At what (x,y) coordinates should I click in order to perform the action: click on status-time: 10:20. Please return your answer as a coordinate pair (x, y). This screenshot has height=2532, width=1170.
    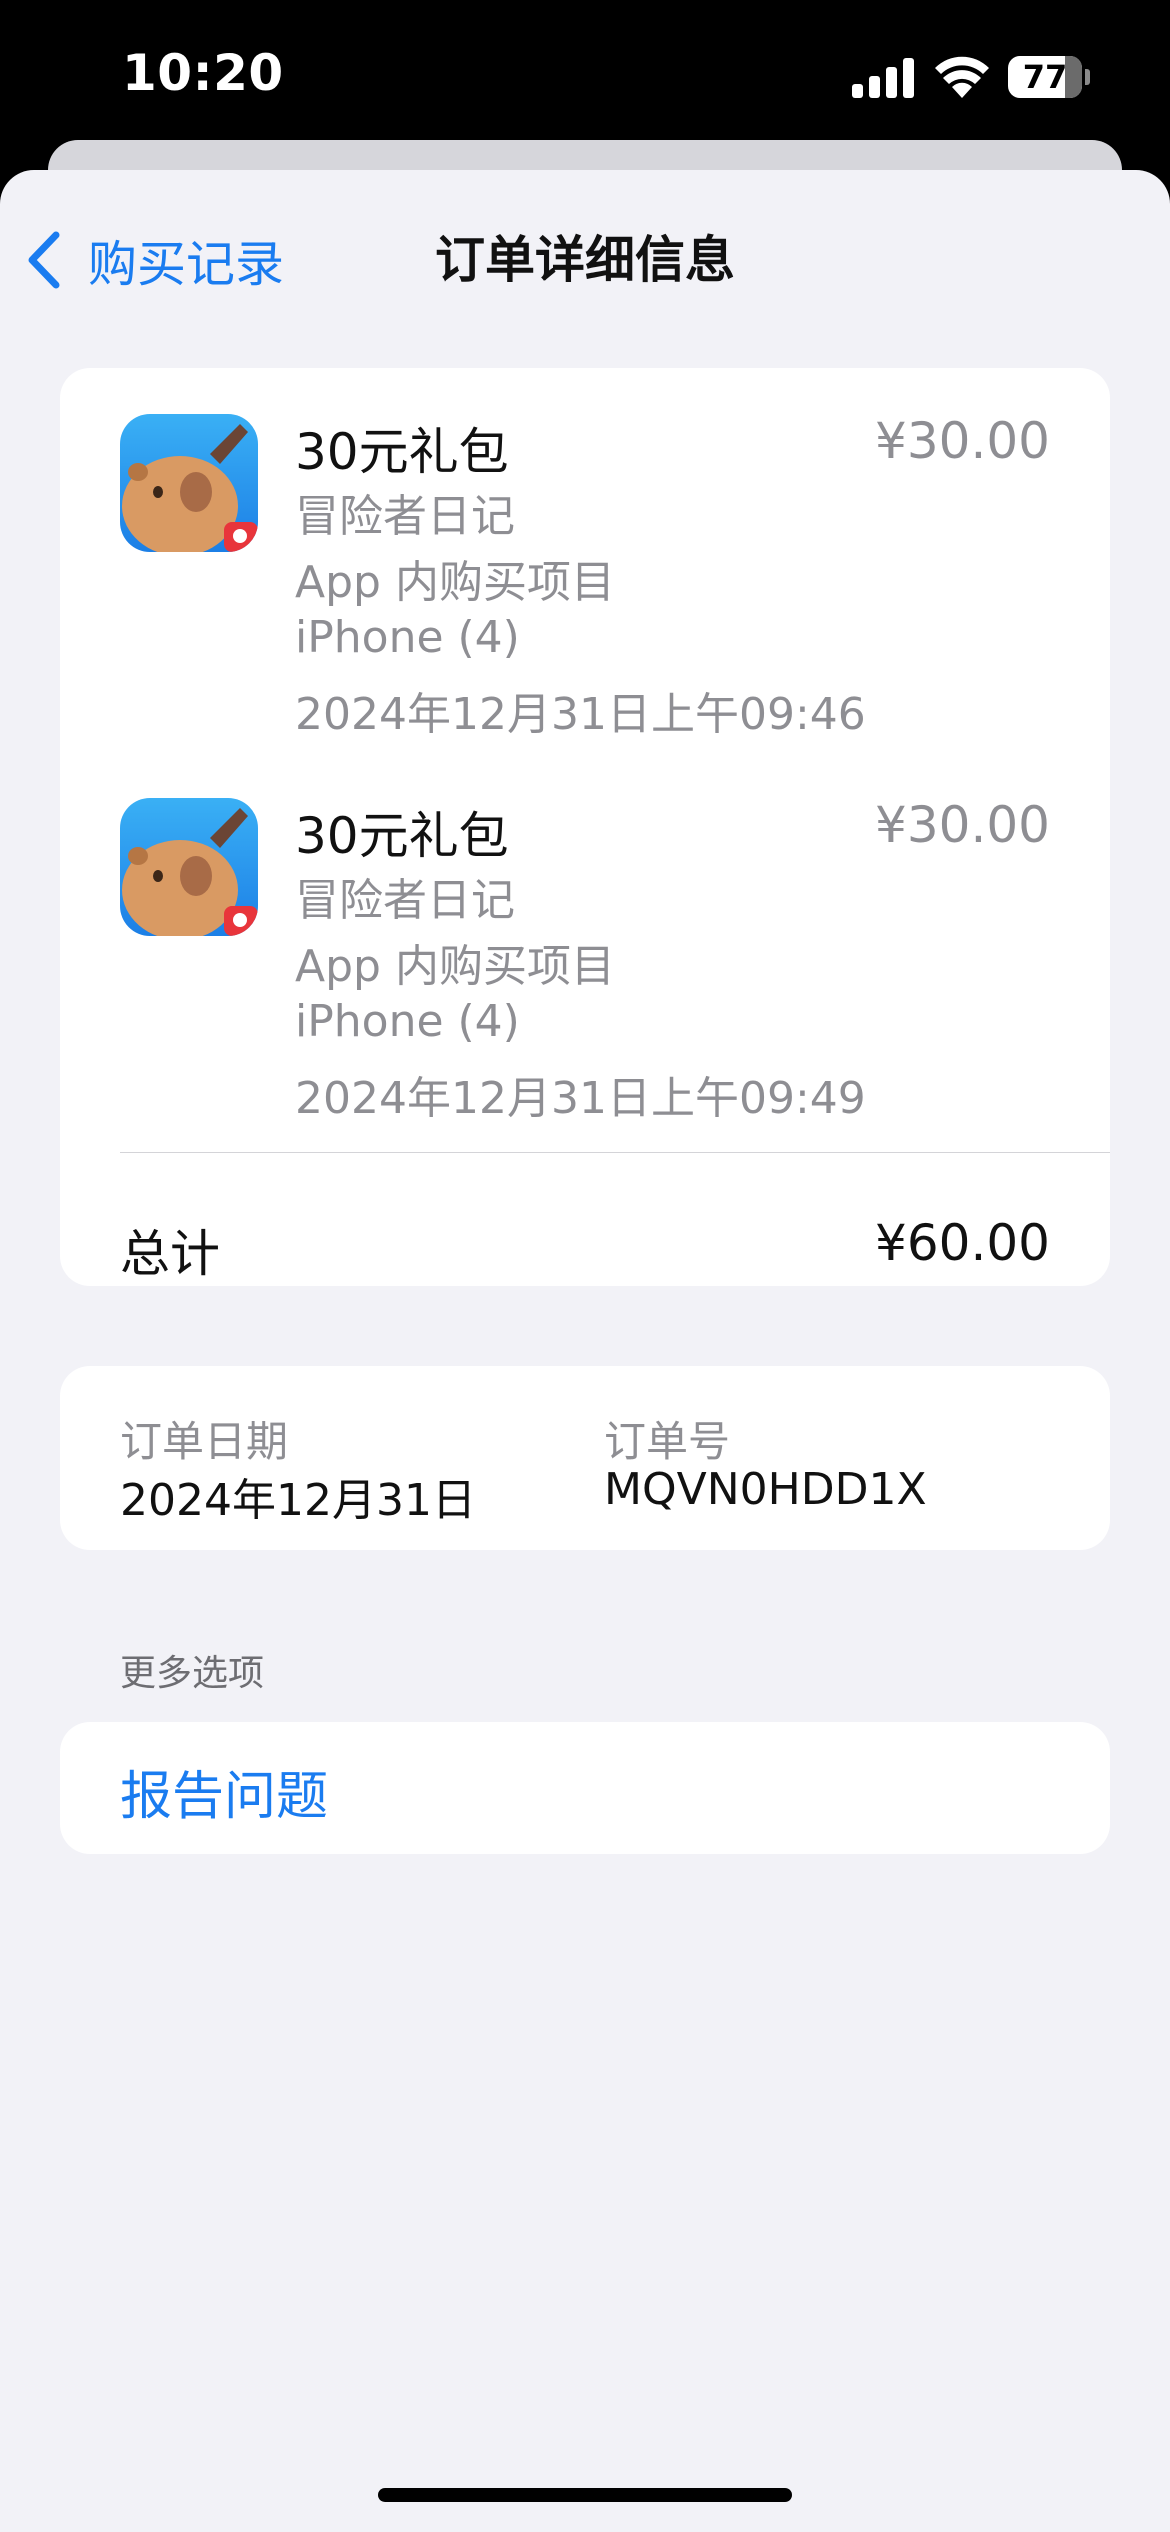
    Looking at the image, I should click on (203, 73).